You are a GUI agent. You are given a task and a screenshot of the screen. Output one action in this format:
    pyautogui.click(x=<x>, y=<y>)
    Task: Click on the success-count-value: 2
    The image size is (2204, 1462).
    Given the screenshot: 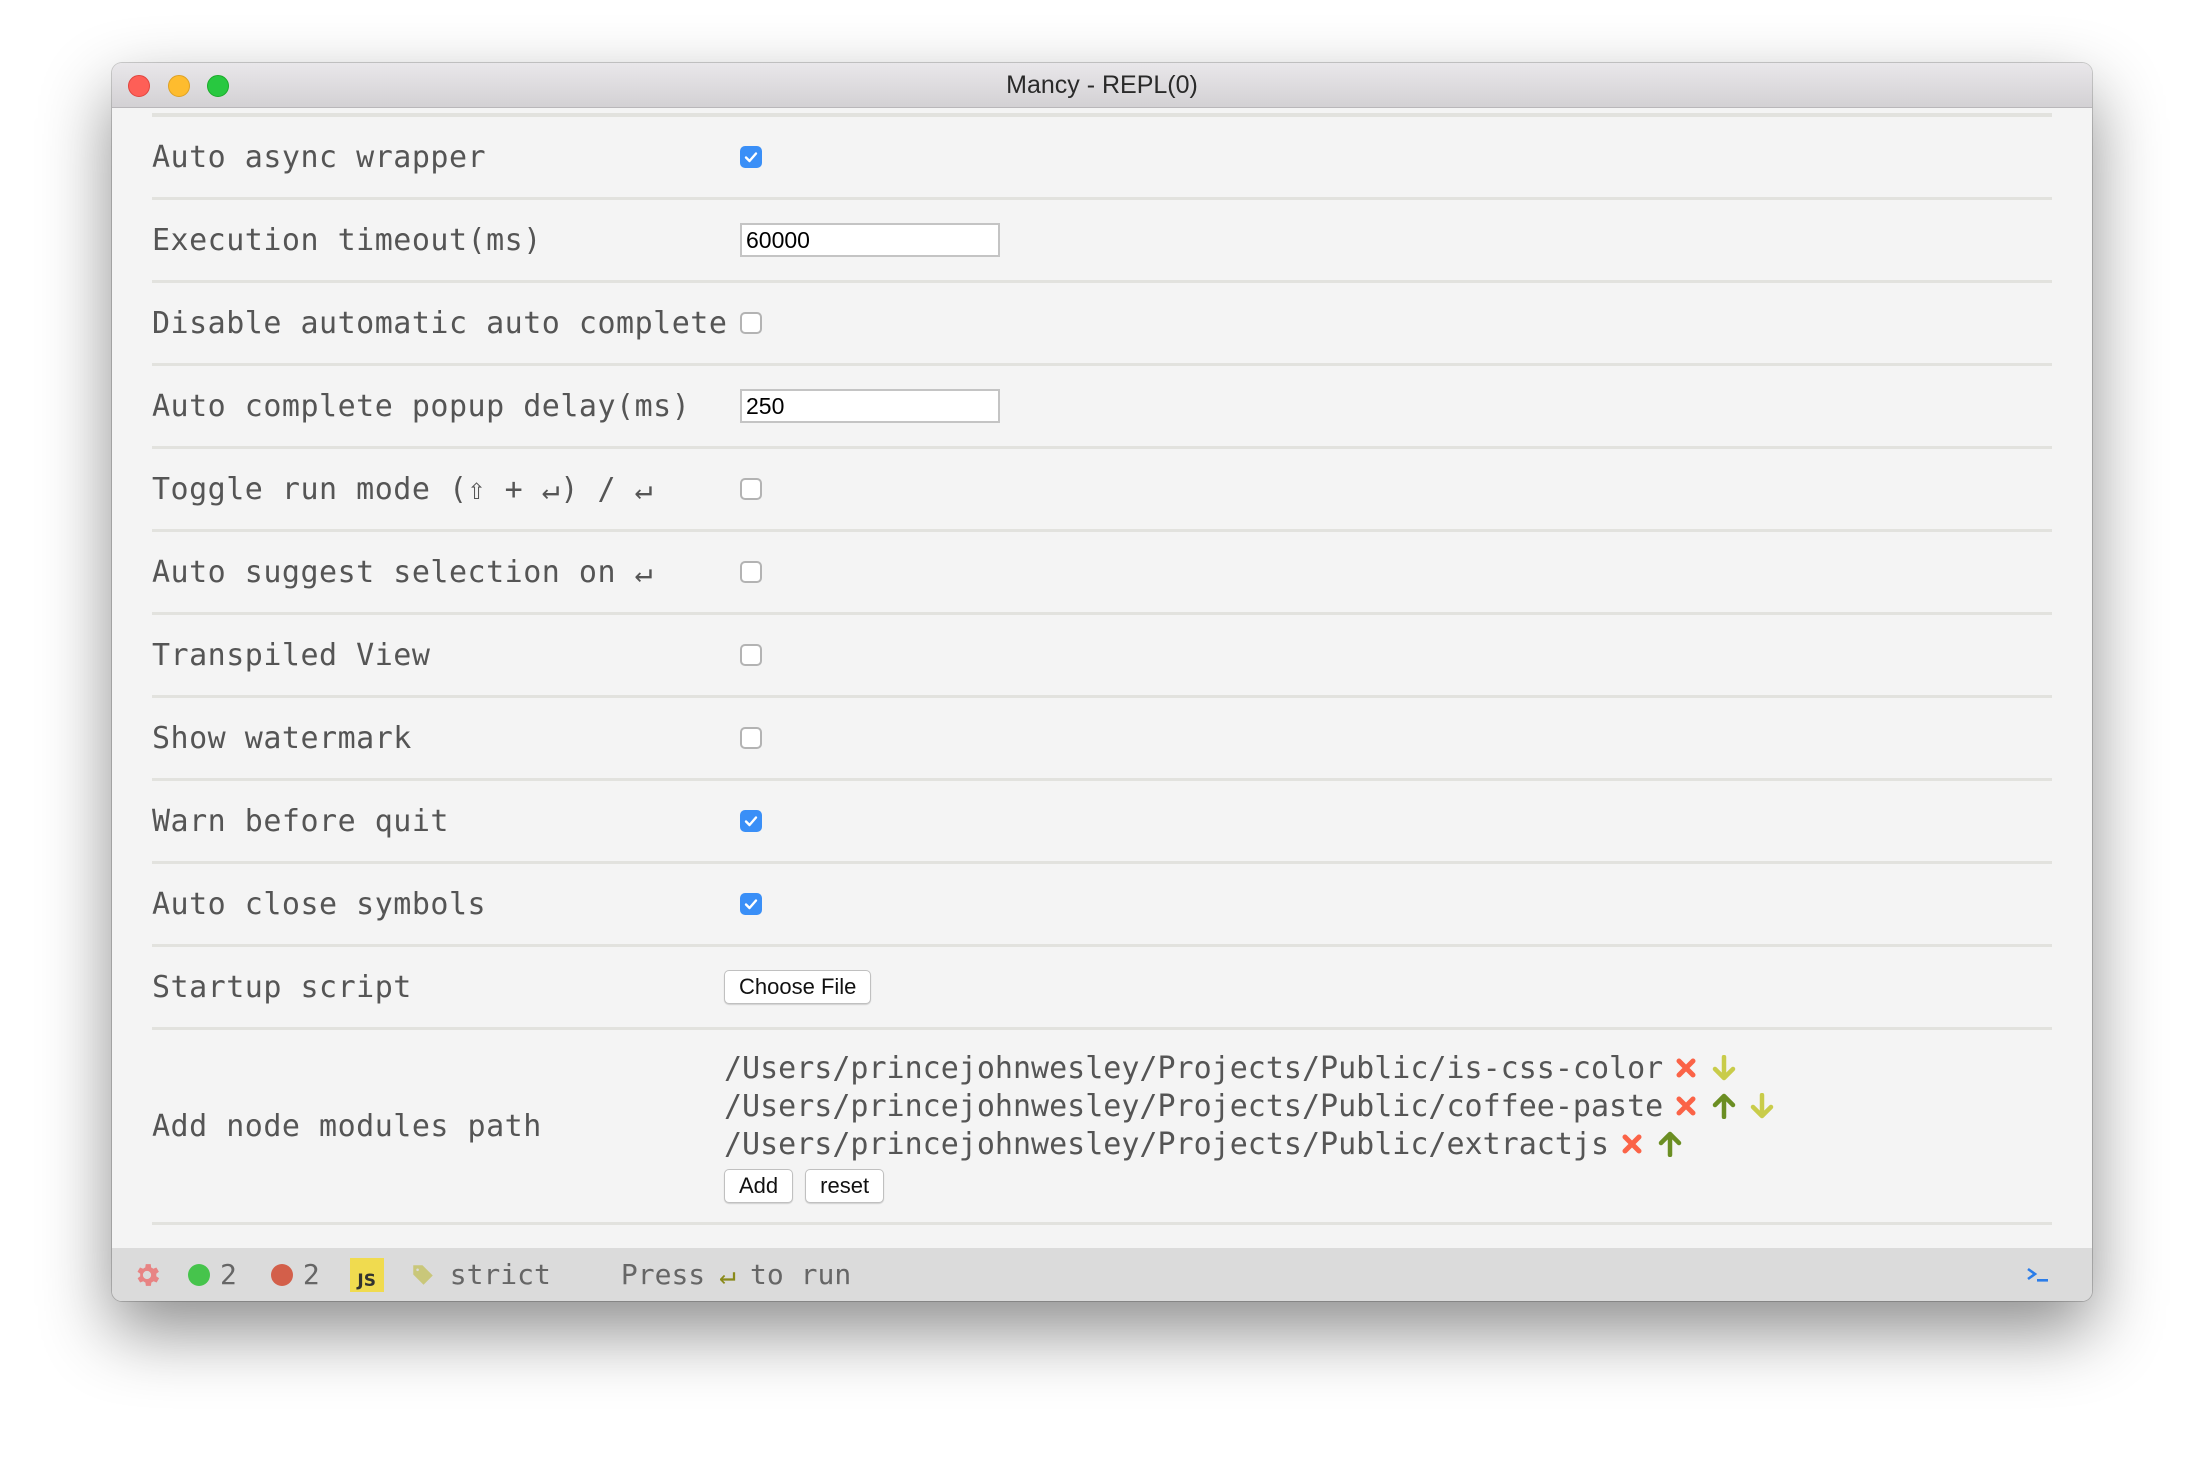 What is the action you would take?
    pyautogui.click(x=228, y=1274)
    